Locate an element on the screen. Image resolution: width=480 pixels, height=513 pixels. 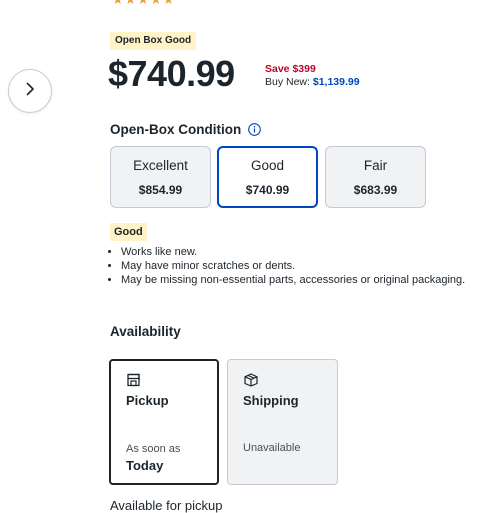
store-icon is located at coordinates (134, 382).